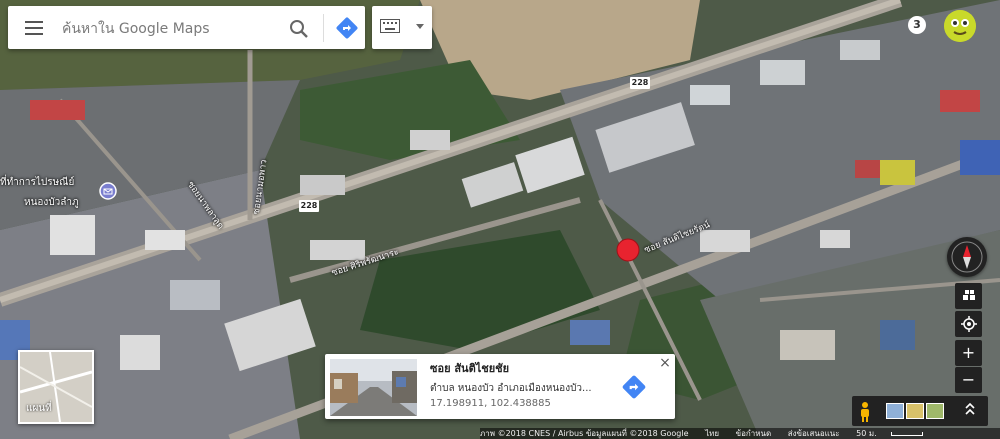 The width and height of the screenshot is (1000, 439). I want to click on poi-label-post-office: ที่ทำการไปรษณีย์, so click(37, 182).